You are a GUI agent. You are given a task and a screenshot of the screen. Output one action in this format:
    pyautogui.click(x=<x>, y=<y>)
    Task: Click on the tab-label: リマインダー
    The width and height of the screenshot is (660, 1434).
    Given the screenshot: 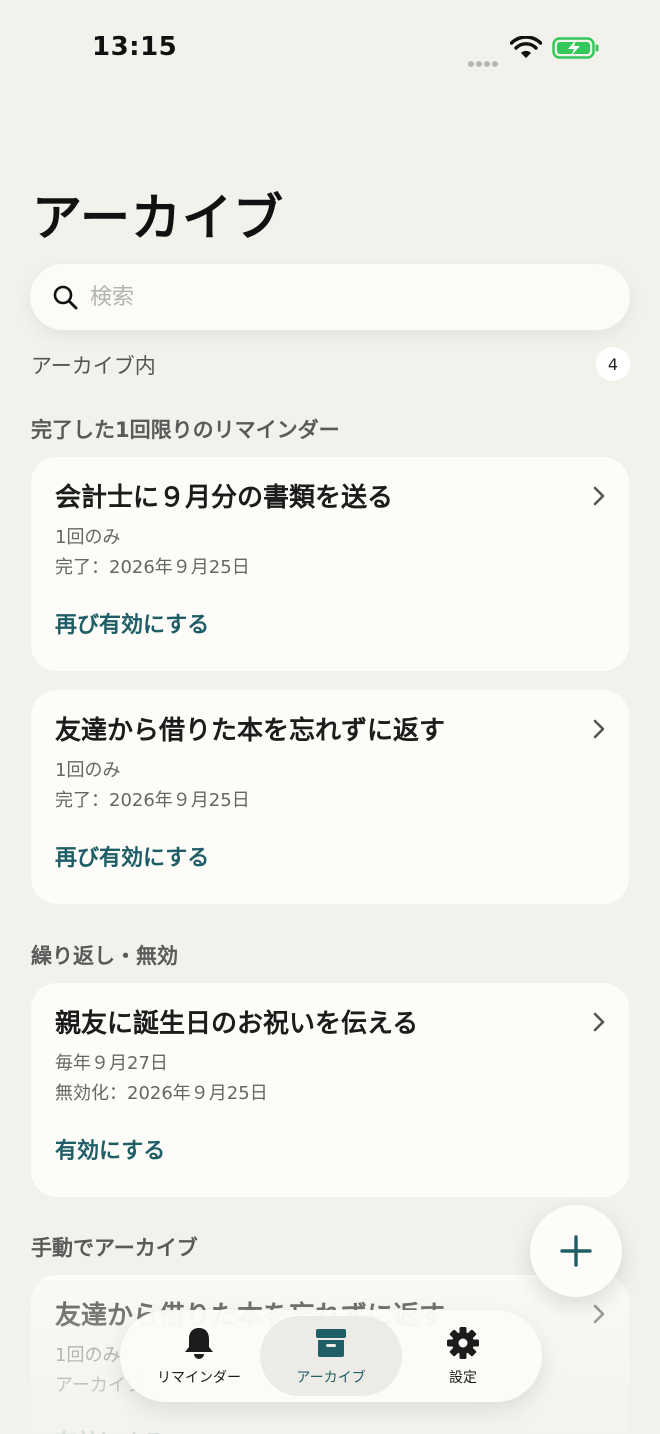 What is the action you would take?
    pyautogui.click(x=199, y=1378)
    